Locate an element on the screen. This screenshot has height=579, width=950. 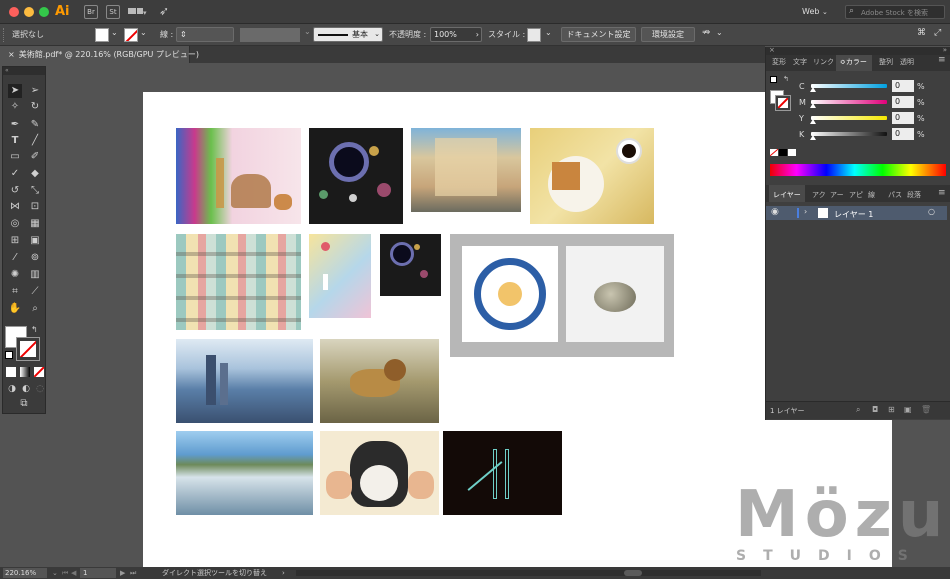
new-sublayer-icon: ⊞ is located at coordinates (891, 409).